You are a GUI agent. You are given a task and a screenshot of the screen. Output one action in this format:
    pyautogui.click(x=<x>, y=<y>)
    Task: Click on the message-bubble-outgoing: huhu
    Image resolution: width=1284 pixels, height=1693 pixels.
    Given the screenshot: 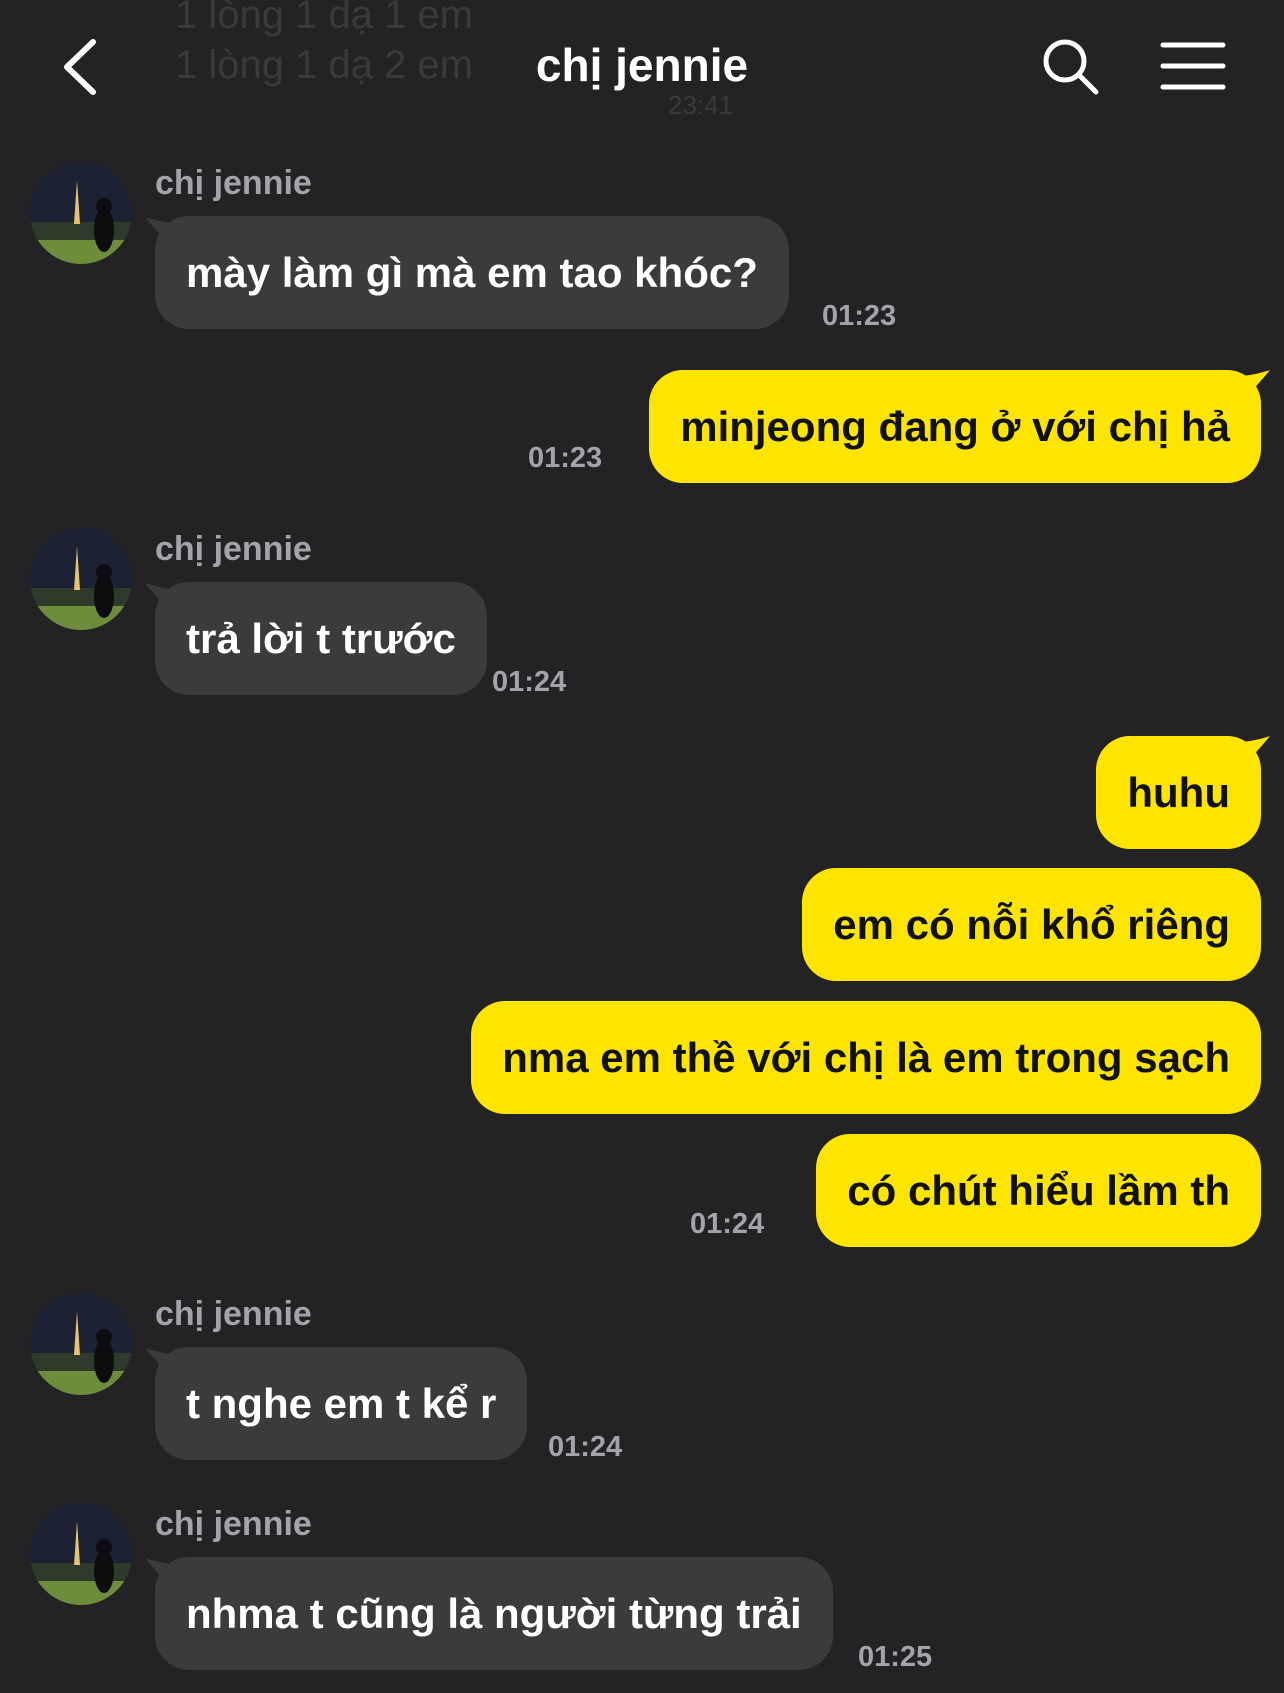 What is the action you would take?
    pyautogui.click(x=1178, y=792)
    